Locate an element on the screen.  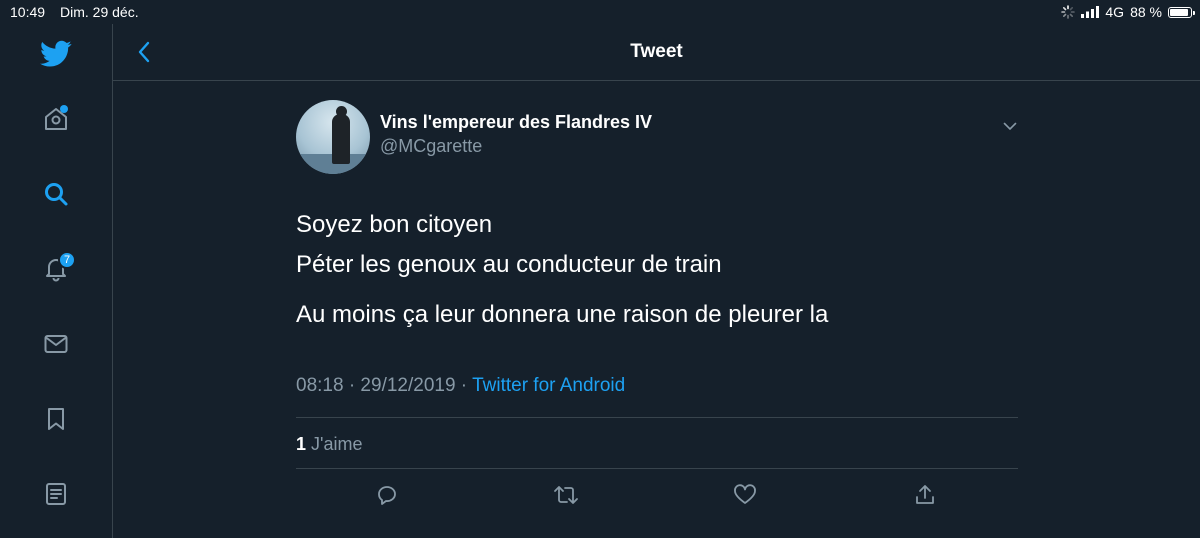
messages-icon is located at coordinates (56, 344).